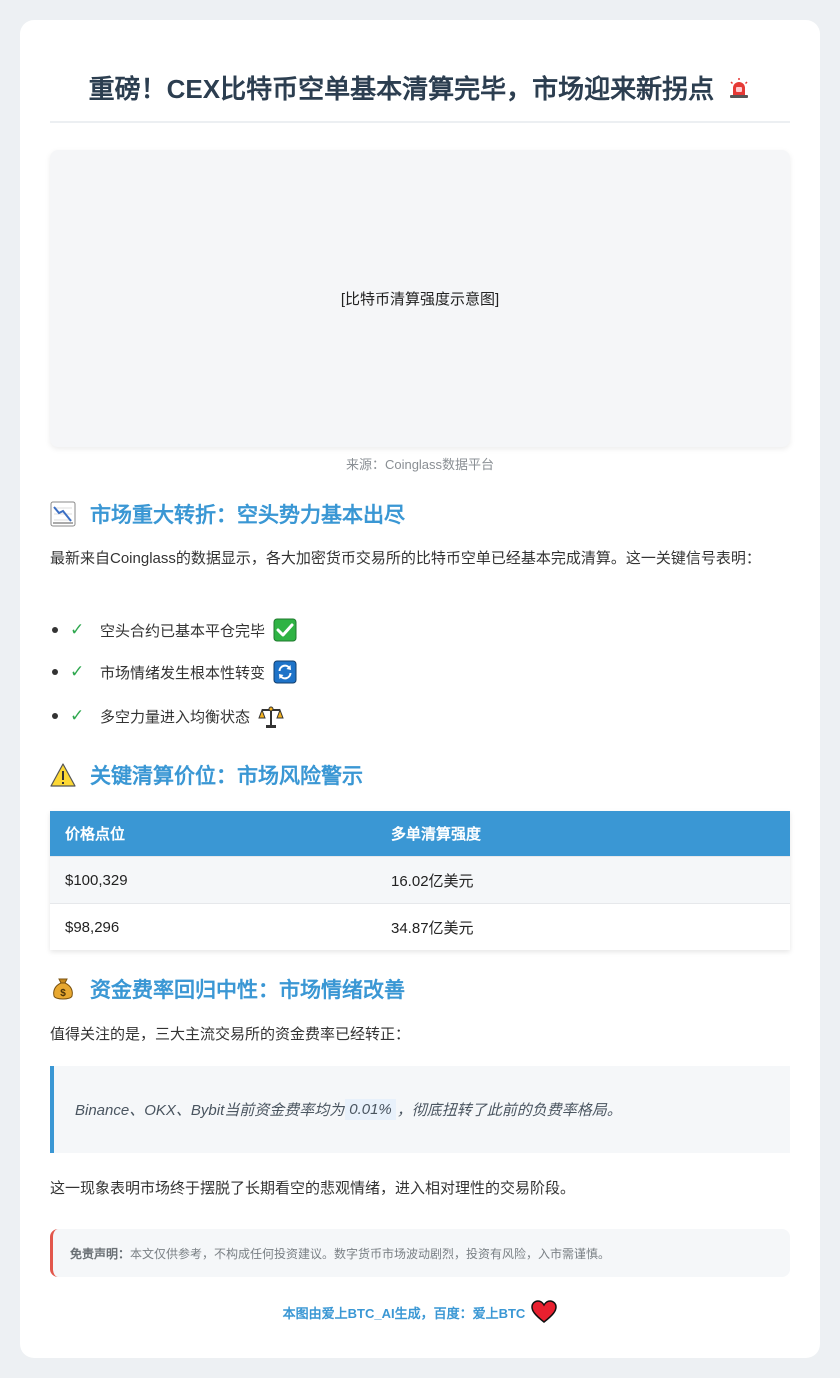  I want to click on image-caption: 来源：Coinglass数据平台, so click(420, 464).